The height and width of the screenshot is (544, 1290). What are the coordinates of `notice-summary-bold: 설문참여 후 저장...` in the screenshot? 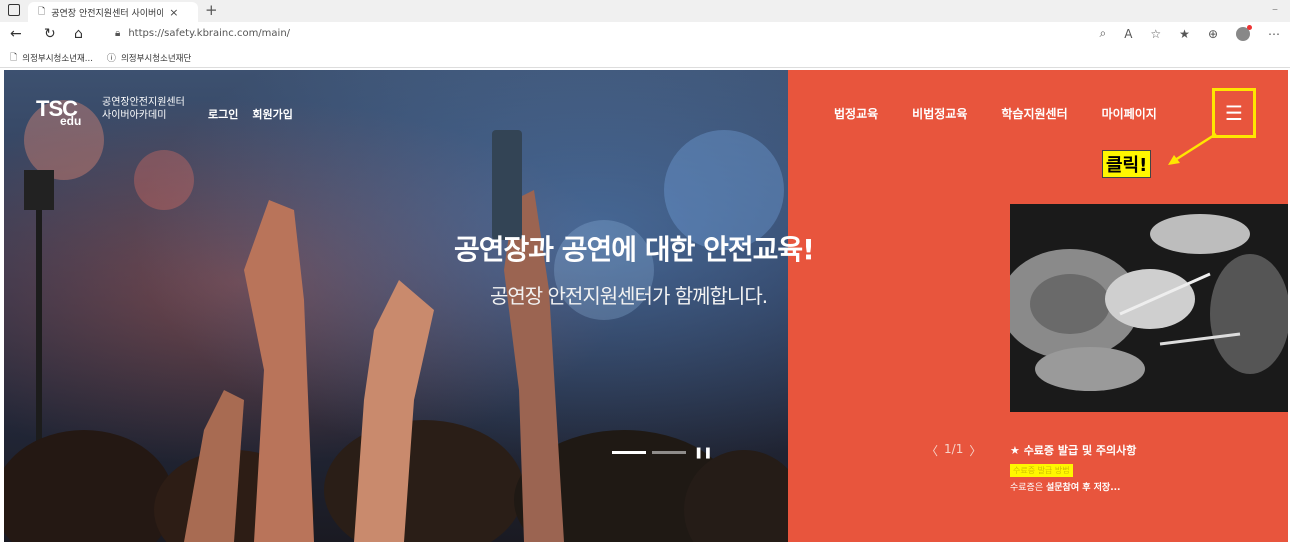 It's located at (1083, 488).